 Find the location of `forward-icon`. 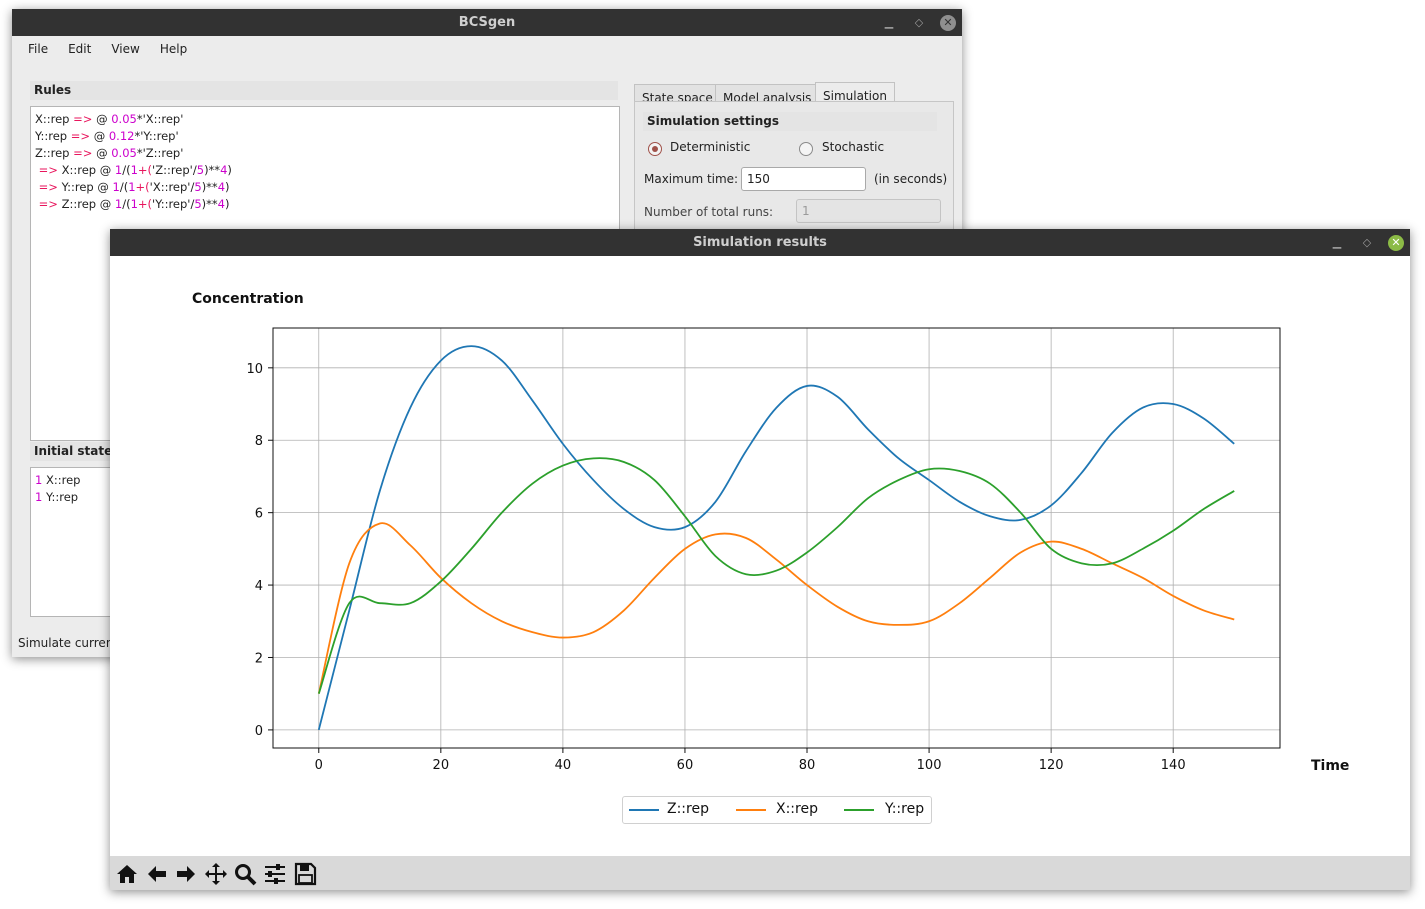

forward-icon is located at coordinates (186, 874).